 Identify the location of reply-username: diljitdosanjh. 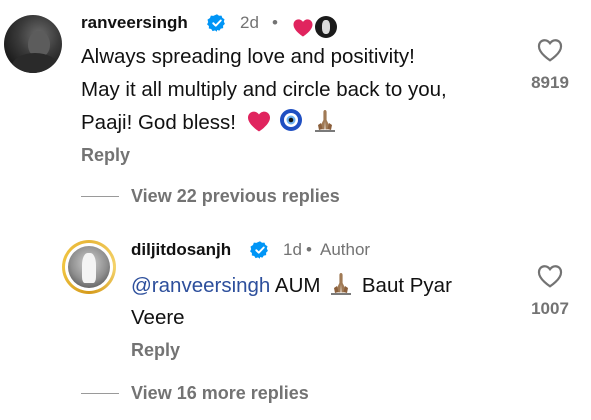
(181, 250).